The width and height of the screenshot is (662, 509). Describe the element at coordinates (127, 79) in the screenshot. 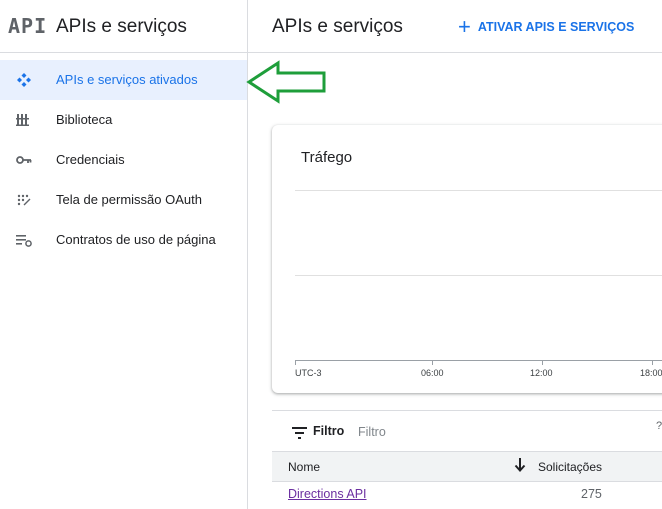

I see `sidebar-item-label: APIs e serviços ativados` at that location.